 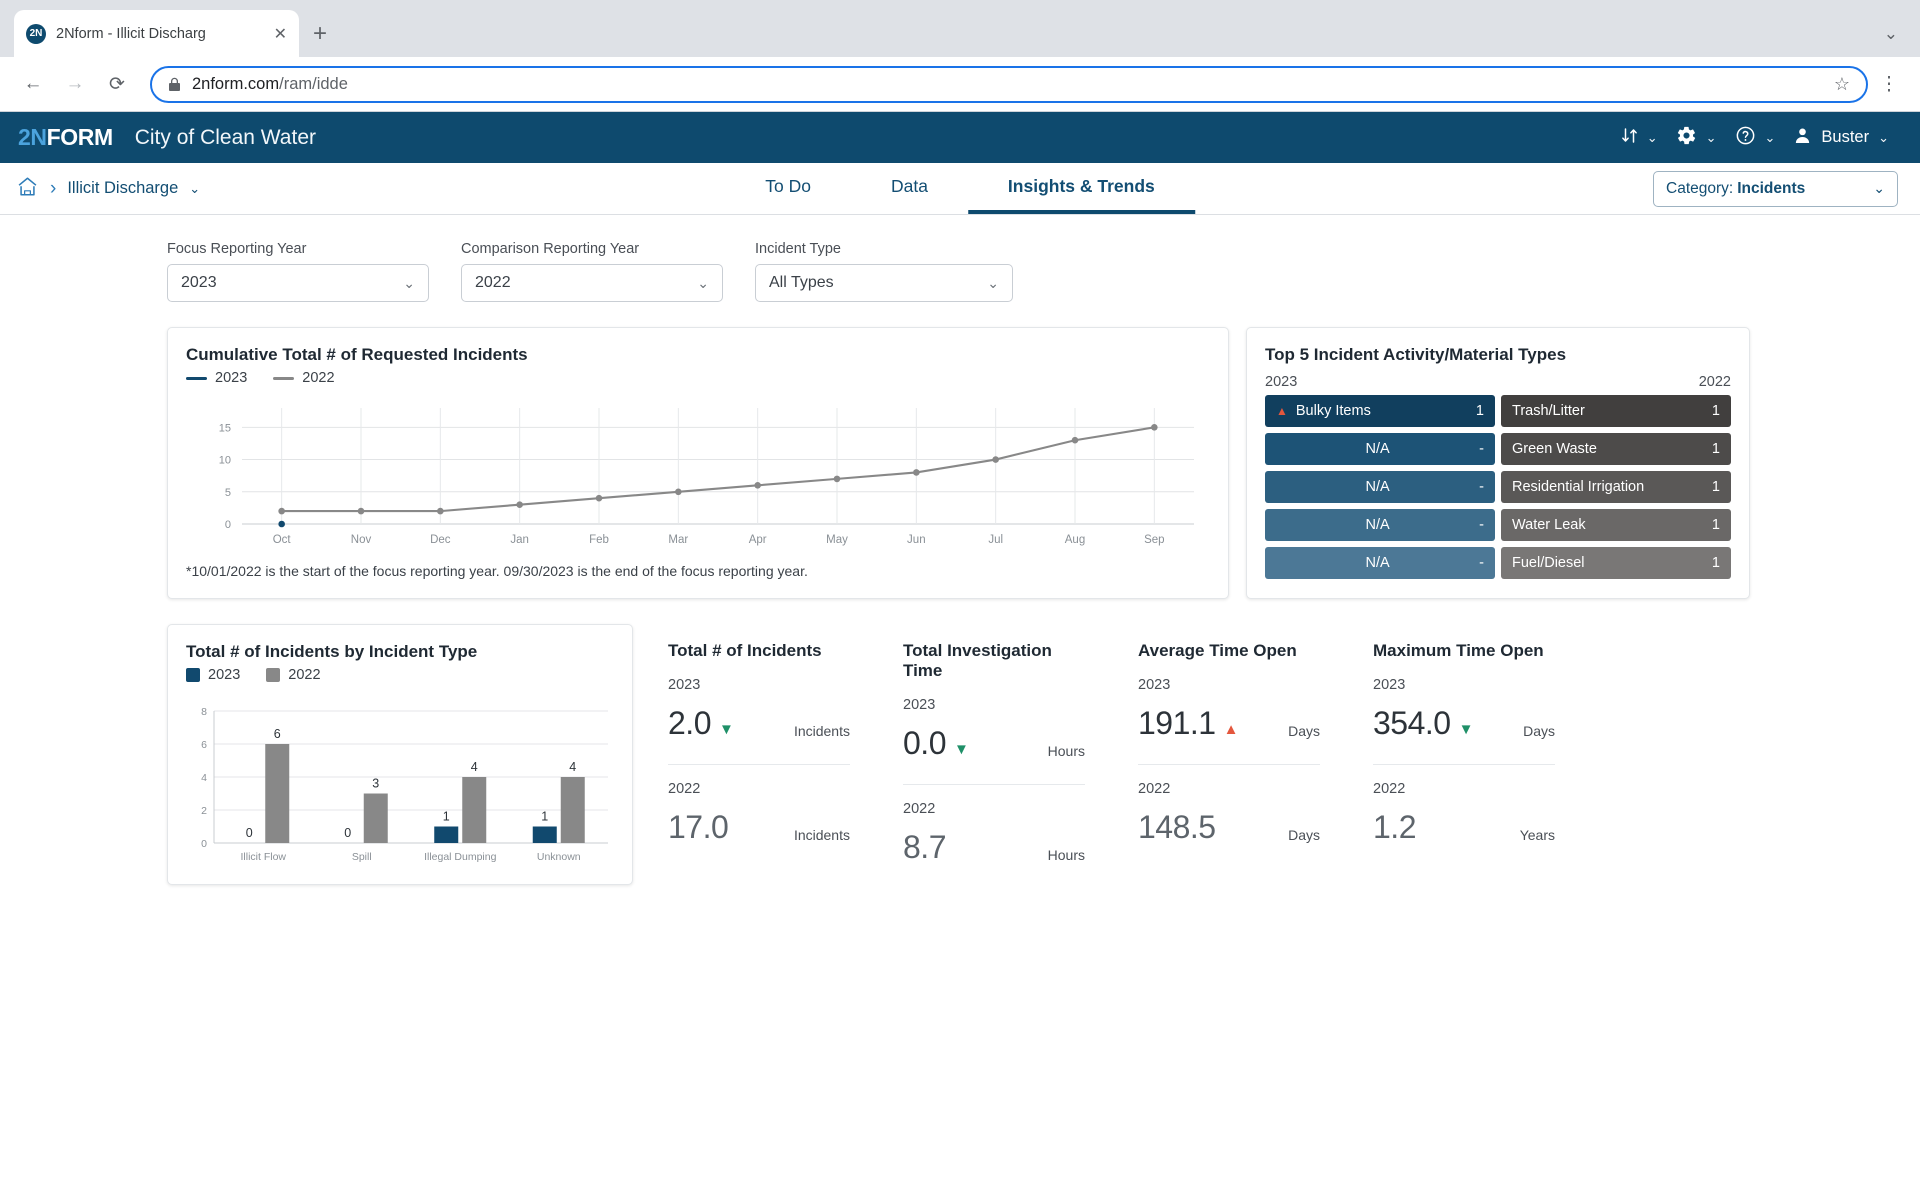 What do you see at coordinates (837, 540) in the screenshot?
I see `svg-text: May` at bounding box center [837, 540].